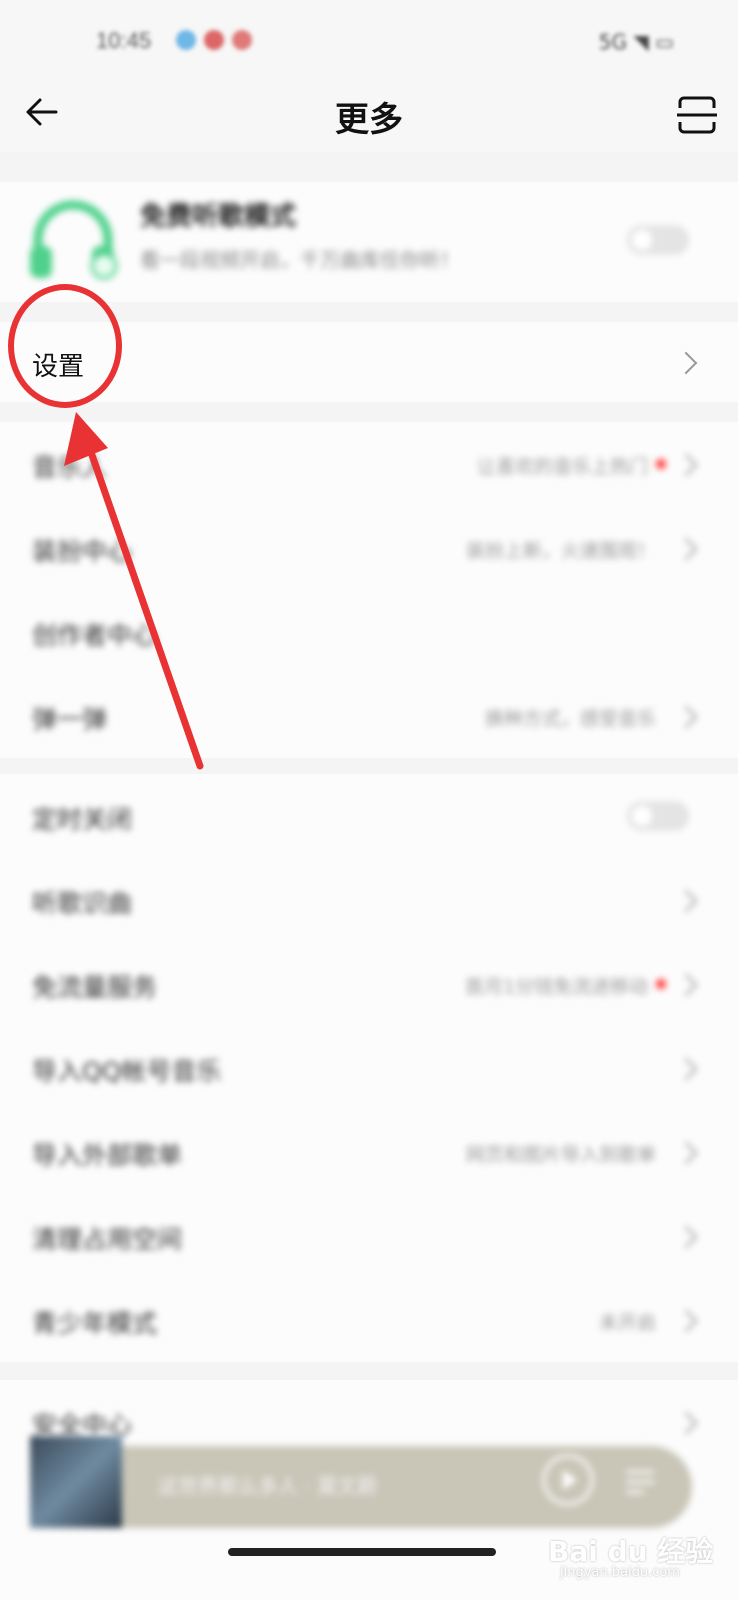 The height and width of the screenshot is (1600, 738). Describe the element at coordinates (300, 260) in the screenshot. I see `free-mode-subtitle: 看一段视频开启，千万曲库任你听！` at that location.